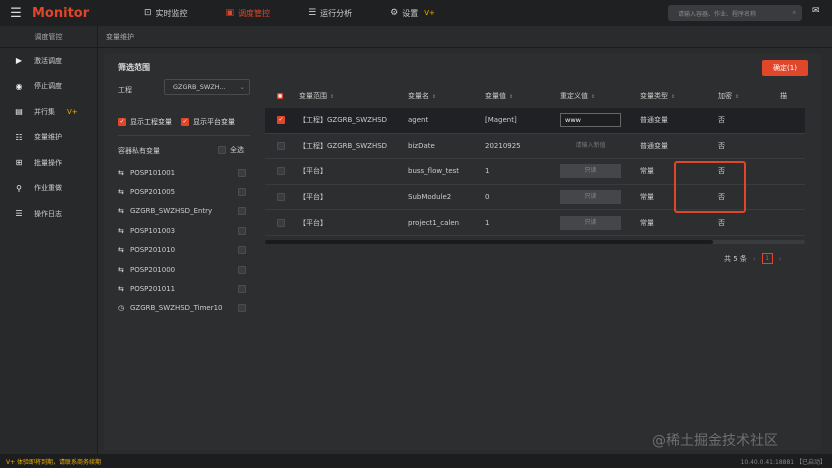 The image size is (832, 468). I want to click on option-label: 显示平台变量, so click(214, 122).